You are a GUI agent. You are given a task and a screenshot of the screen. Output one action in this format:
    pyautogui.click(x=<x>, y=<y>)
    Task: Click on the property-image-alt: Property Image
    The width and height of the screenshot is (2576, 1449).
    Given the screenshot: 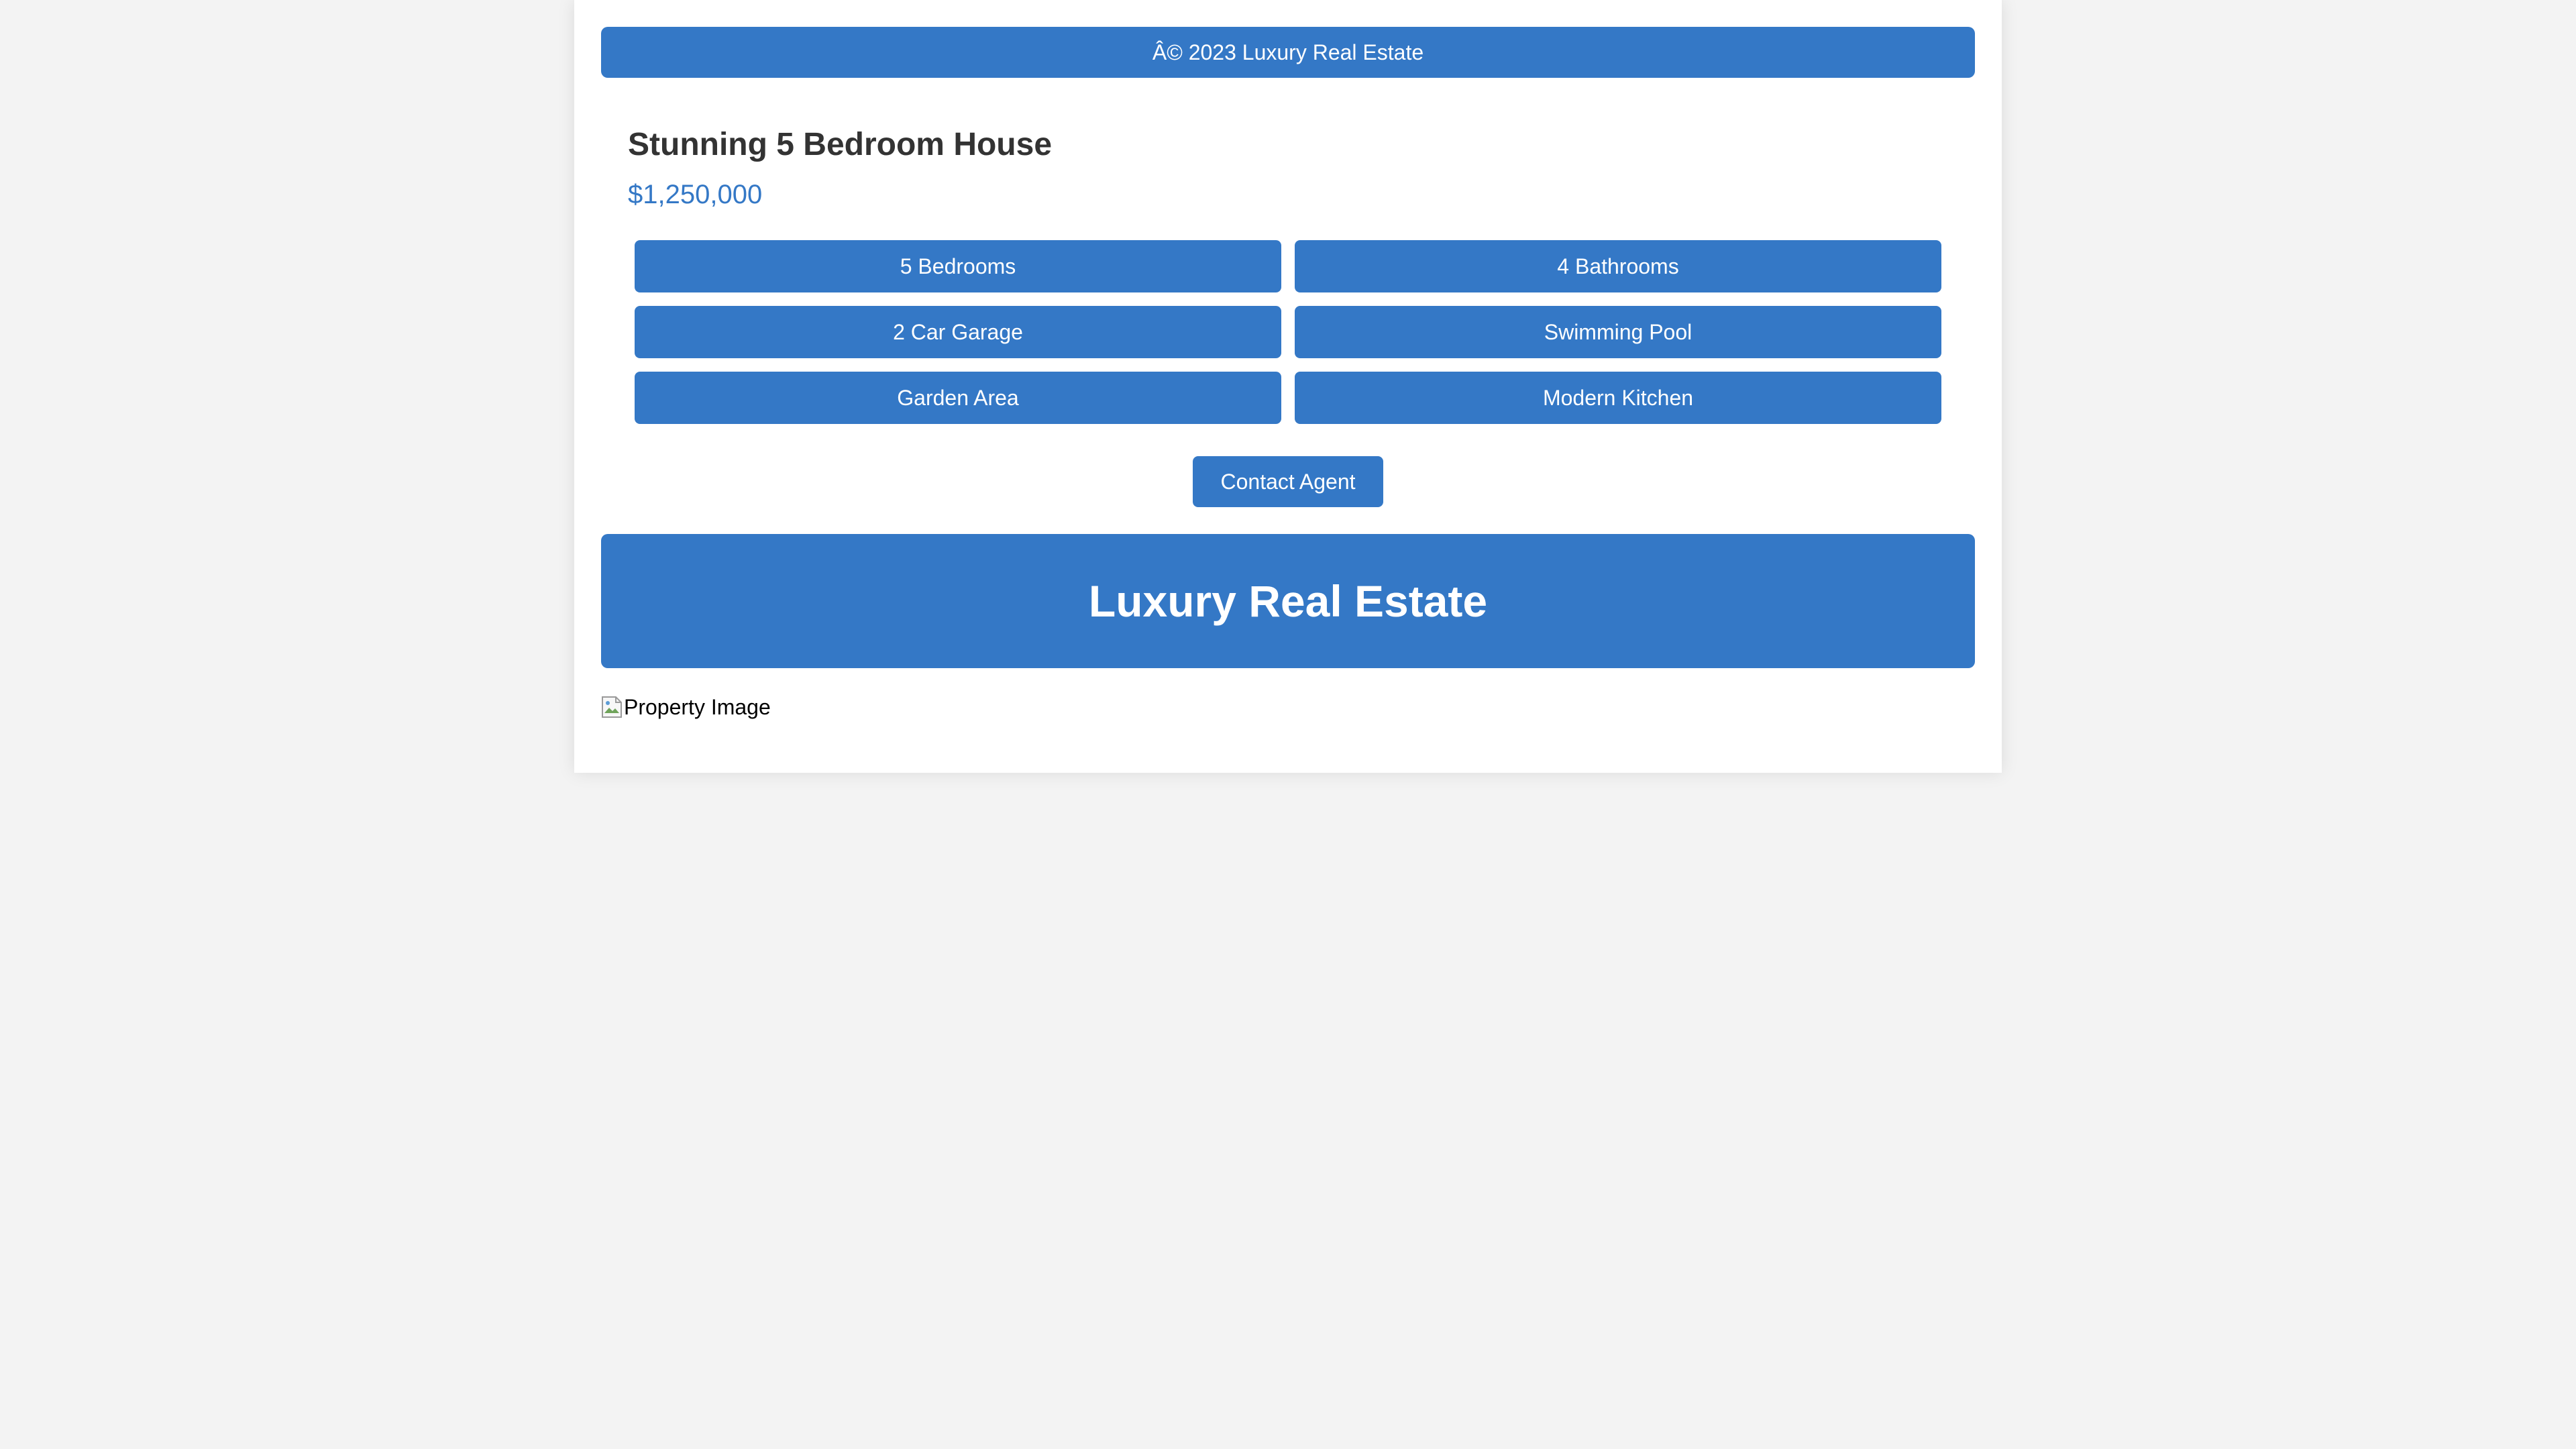 What is the action you would take?
    pyautogui.click(x=697, y=706)
    